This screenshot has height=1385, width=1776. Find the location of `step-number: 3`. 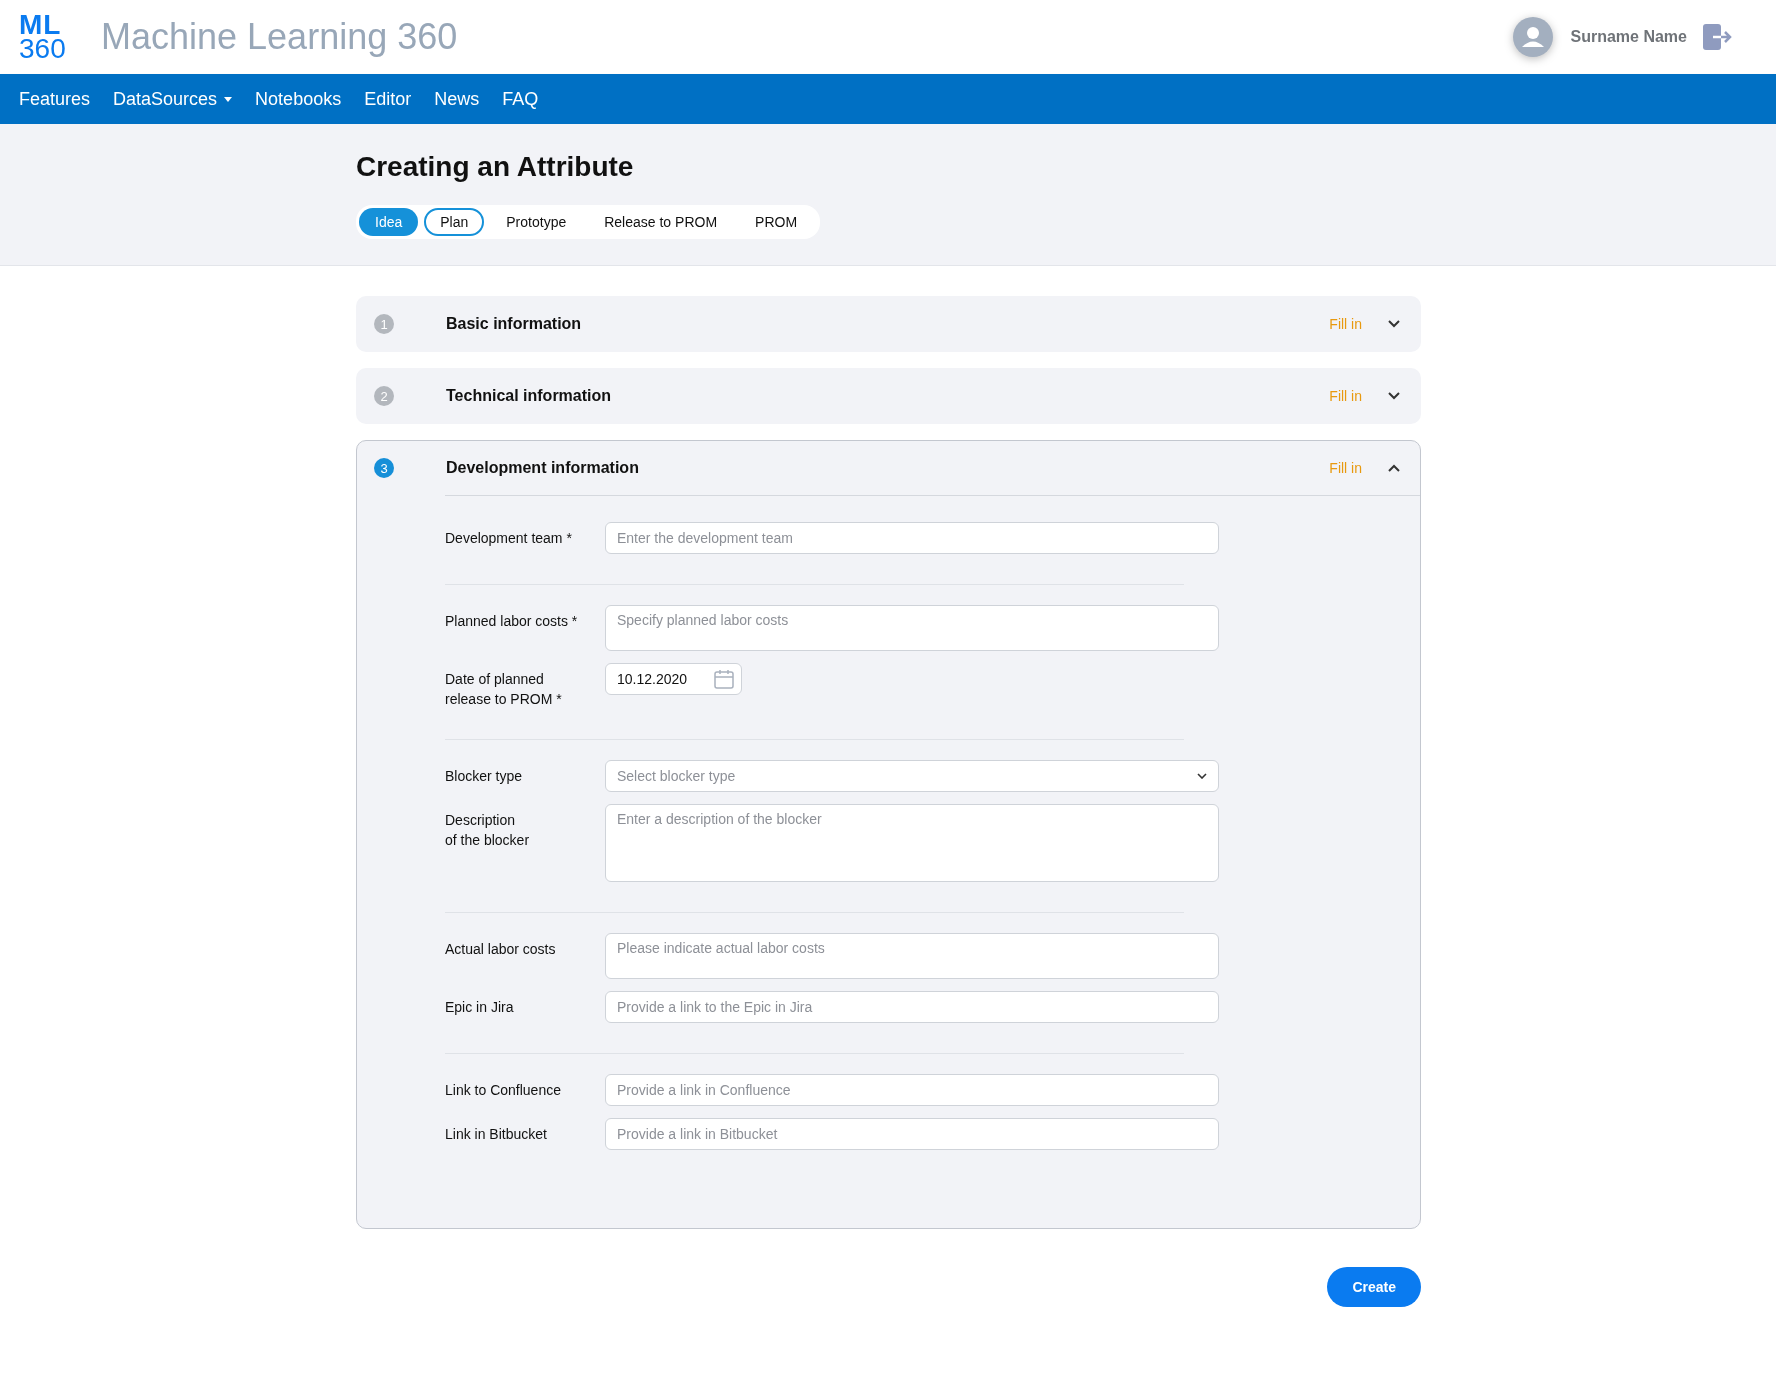

step-number: 3 is located at coordinates (384, 468).